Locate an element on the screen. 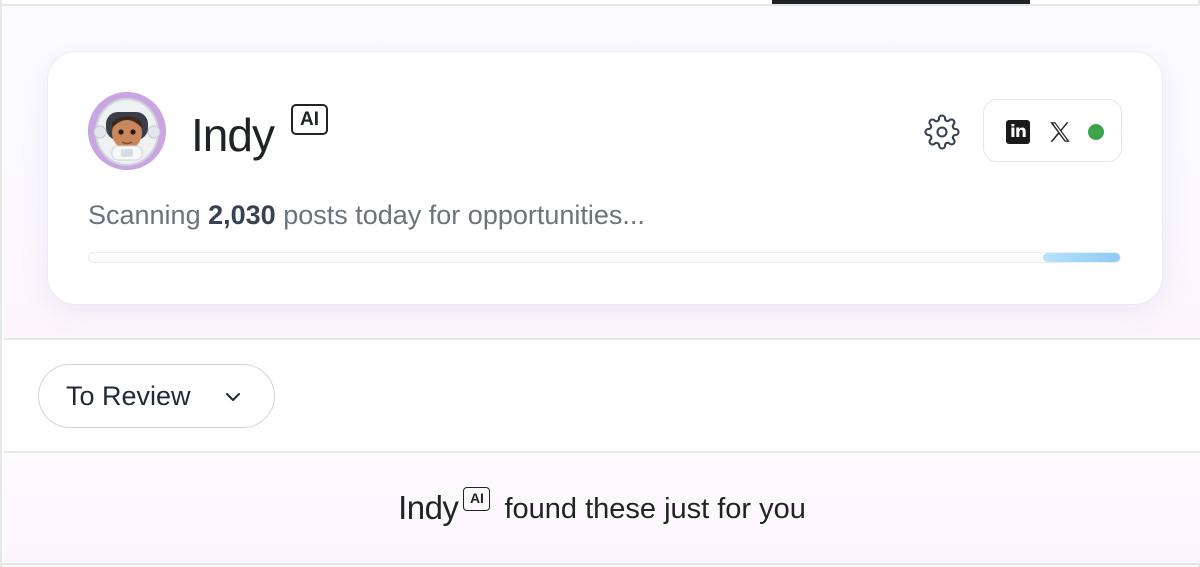 The width and height of the screenshot is (1200, 567). footer-brand-name: Indy is located at coordinates (428, 507).